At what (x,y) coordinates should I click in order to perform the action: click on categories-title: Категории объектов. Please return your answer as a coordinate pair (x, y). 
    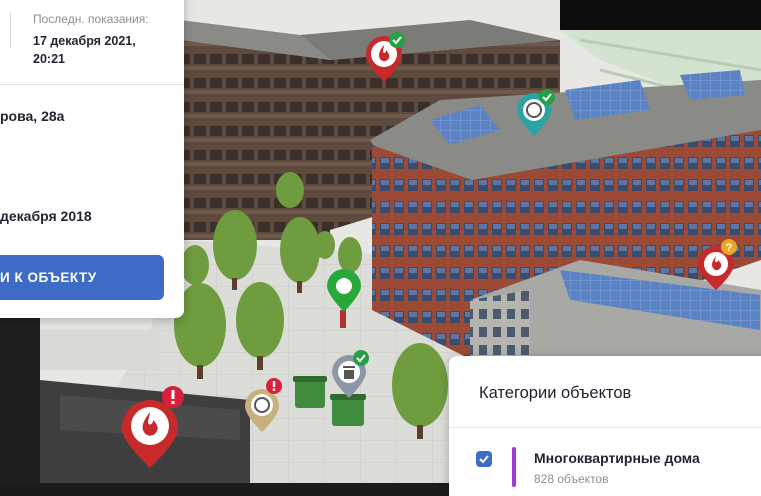
    Looking at the image, I should click on (555, 393).